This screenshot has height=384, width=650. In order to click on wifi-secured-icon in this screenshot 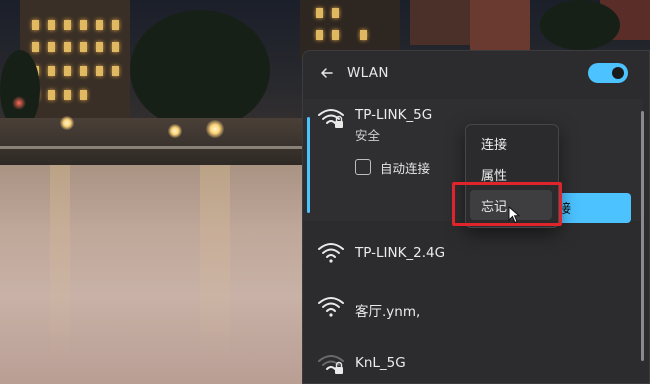, I will do `click(331, 118)`.